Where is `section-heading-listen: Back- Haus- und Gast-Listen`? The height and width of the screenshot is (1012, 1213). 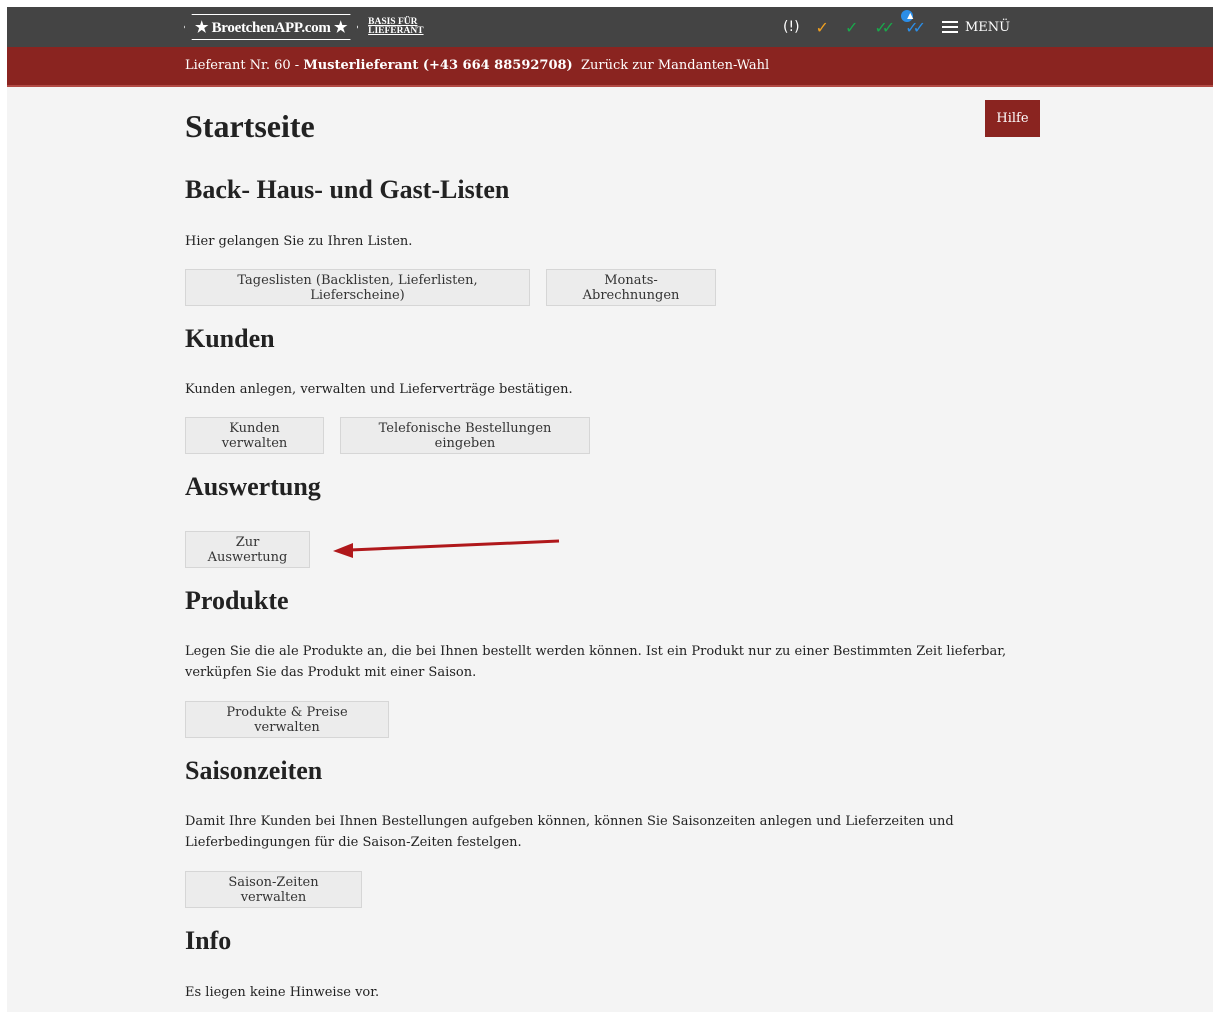 section-heading-listen: Back- Haus- und Gast-Listen is located at coordinates (347, 189).